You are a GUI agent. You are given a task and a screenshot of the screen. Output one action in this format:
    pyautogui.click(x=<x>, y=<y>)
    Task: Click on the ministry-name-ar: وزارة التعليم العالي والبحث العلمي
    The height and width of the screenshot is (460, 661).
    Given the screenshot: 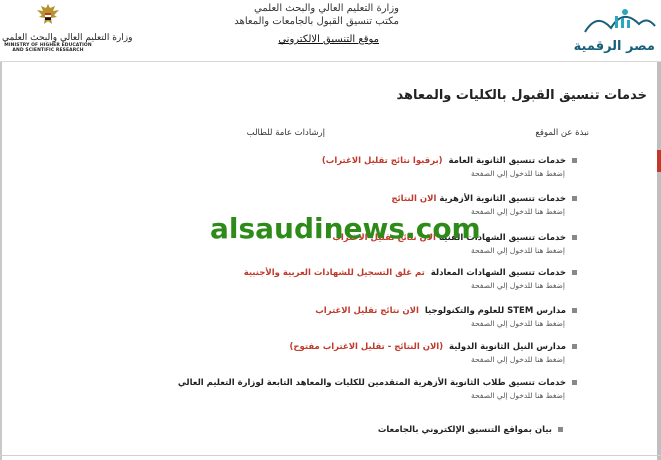 What is the action you would take?
    pyautogui.click(x=67, y=38)
    